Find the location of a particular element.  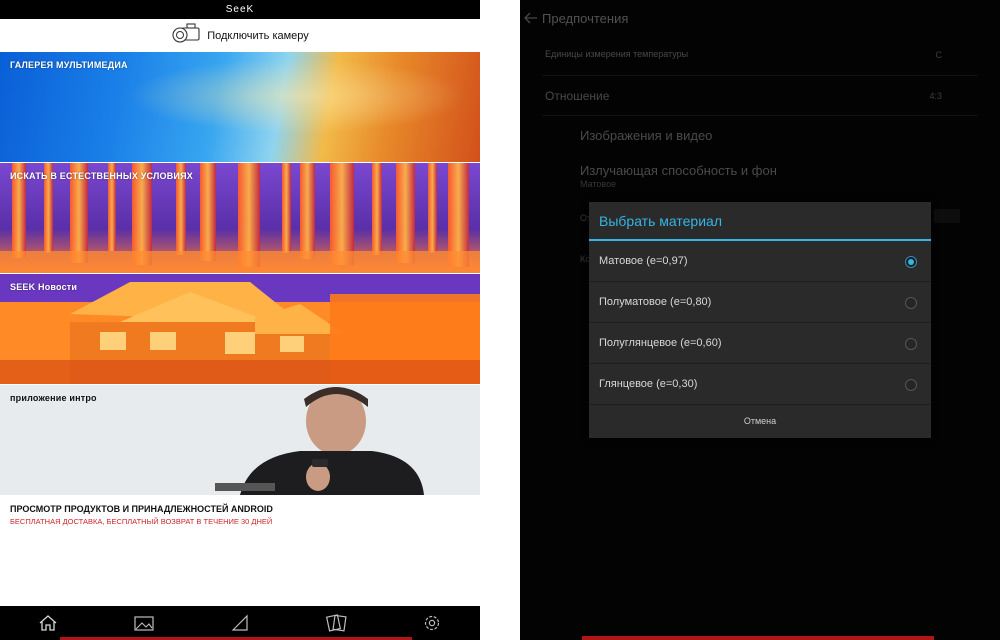

connect-camera-label: Подключить камеру is located at coordinates (258, 35).